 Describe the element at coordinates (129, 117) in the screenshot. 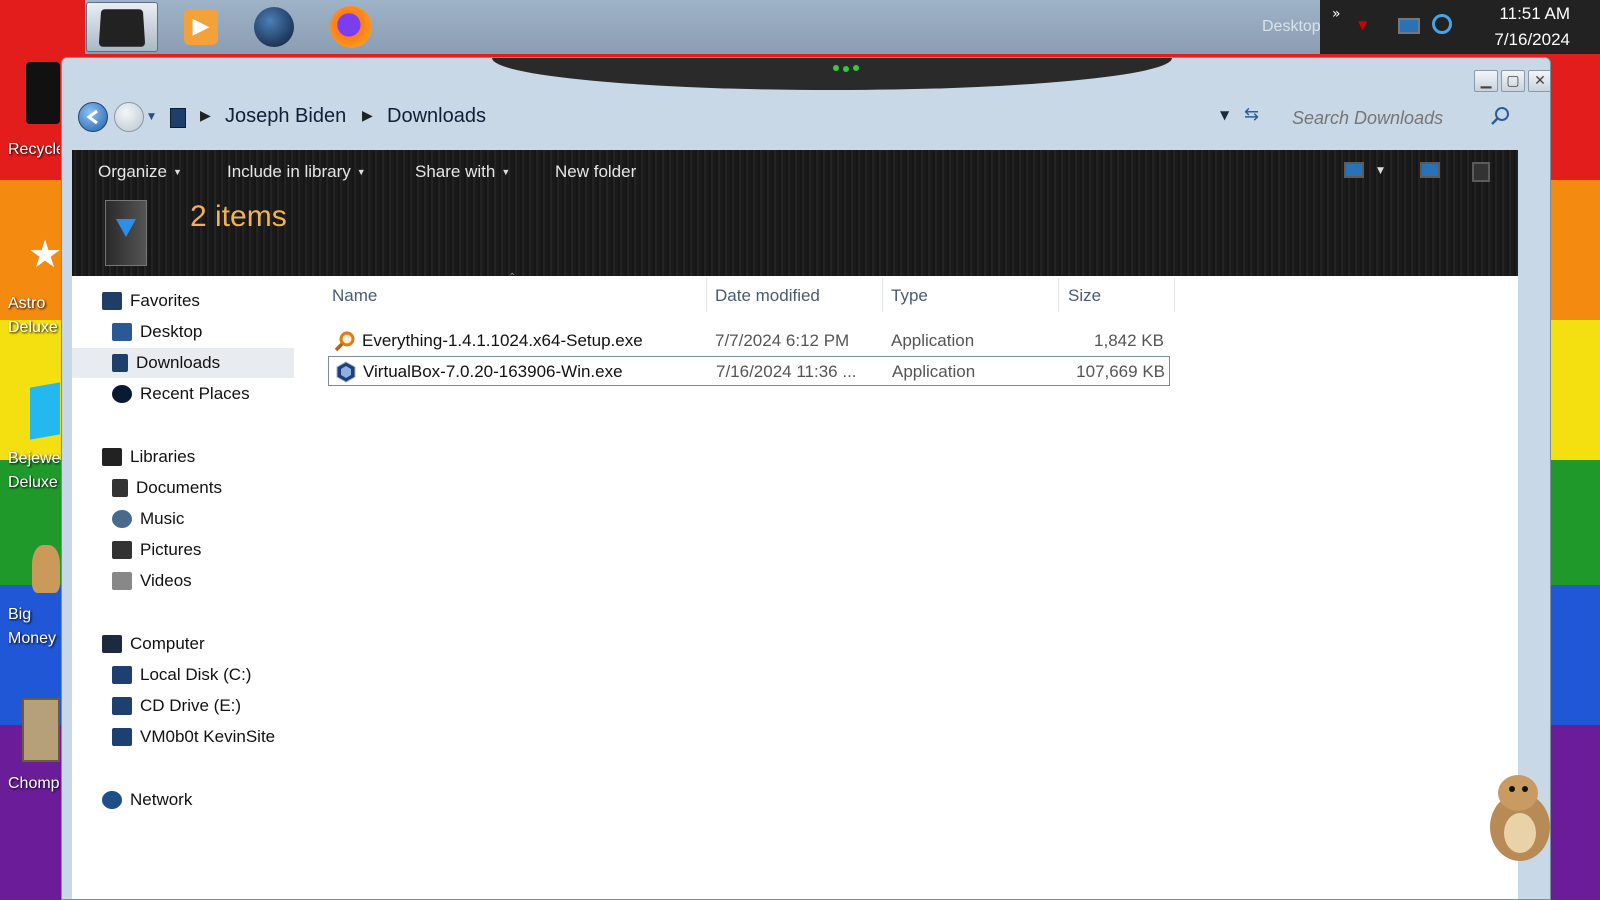

I see `forward-button` at that location.